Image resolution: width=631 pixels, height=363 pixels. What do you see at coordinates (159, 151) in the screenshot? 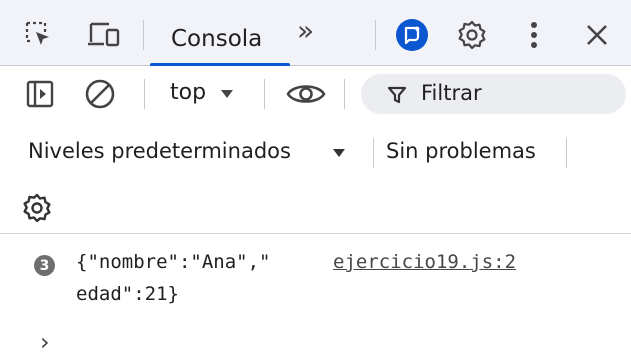
I see `log-levels-label: Niveles predeterminados` at bounding box center [159, 151].